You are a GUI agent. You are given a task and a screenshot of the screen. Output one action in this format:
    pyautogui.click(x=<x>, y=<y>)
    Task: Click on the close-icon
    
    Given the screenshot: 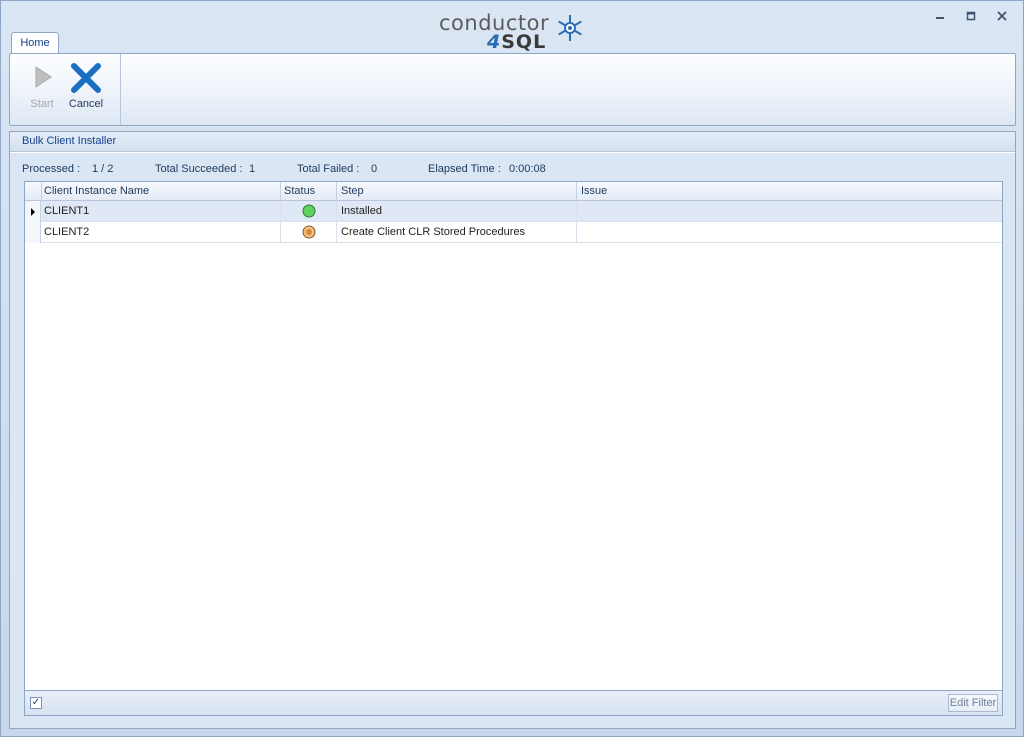 What is the action you would take?
    pyautogui.click(x=1002, y=16)
    